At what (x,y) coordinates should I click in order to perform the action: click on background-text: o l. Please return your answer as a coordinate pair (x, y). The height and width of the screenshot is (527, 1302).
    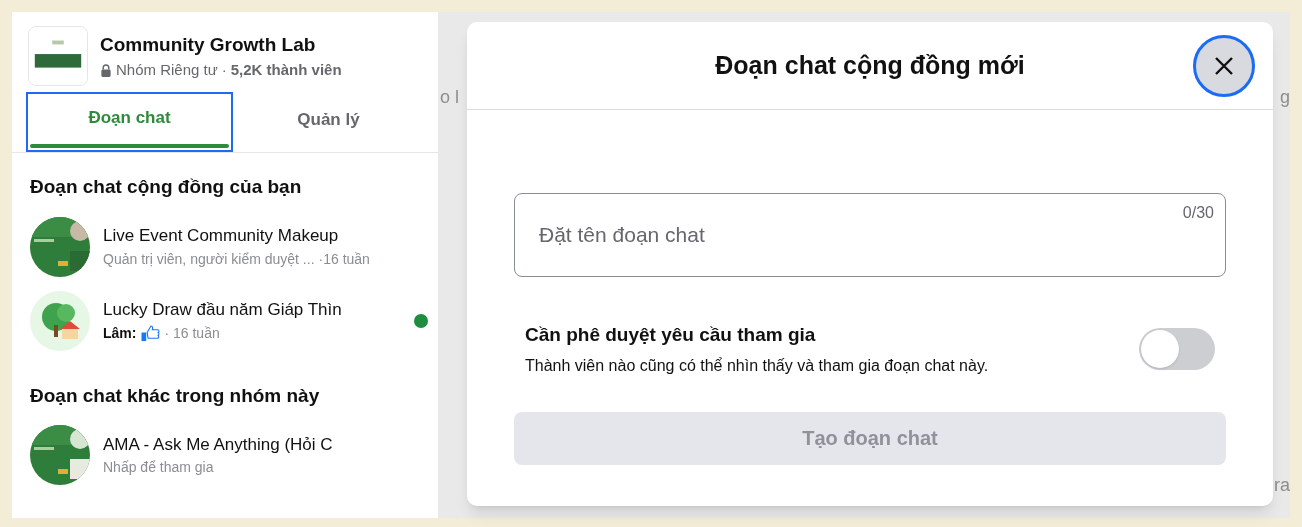
    Looking at the image, I should click on (449, 97).